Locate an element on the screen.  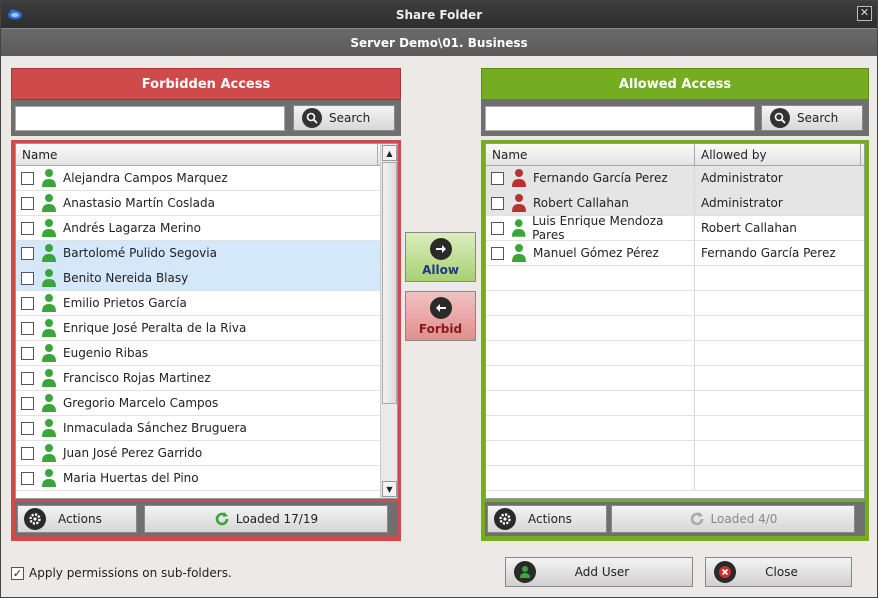
table-row: Anastasio Martín Coslada is located at coordinates (206, 203).